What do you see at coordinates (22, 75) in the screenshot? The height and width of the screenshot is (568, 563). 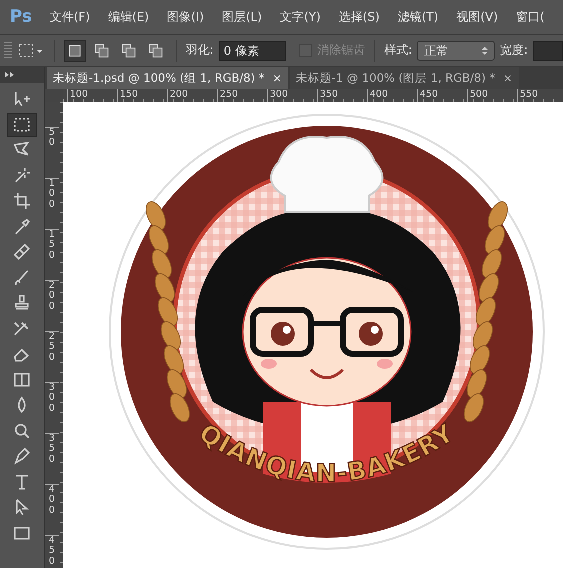 I see `toolbar-header` at bounding box center [22, 75].